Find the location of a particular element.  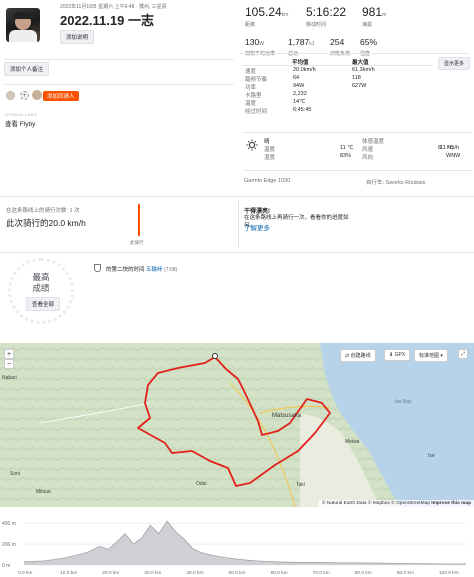

zoom-in-button: + is located at coordinates (9, 354).